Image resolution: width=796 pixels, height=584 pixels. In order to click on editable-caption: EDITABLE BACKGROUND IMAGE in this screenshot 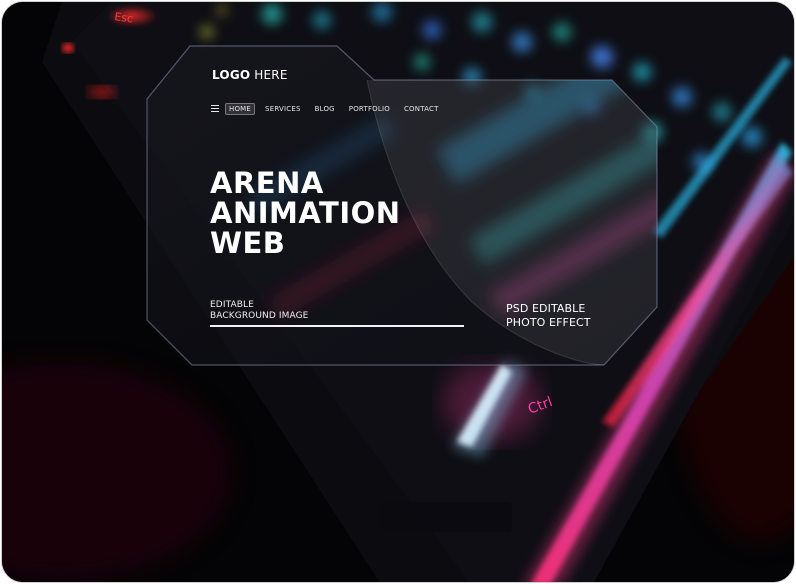, I will do `click(259, 311)`.